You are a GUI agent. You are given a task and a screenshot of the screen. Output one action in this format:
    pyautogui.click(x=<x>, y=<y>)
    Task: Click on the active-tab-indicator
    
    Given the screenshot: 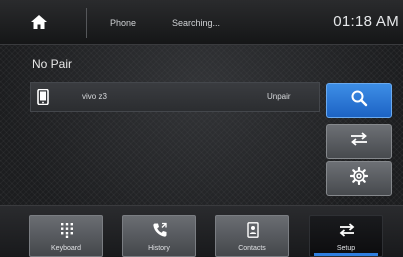 What is the action you would take?
    pyautogui.click(x=346, y=254)
    